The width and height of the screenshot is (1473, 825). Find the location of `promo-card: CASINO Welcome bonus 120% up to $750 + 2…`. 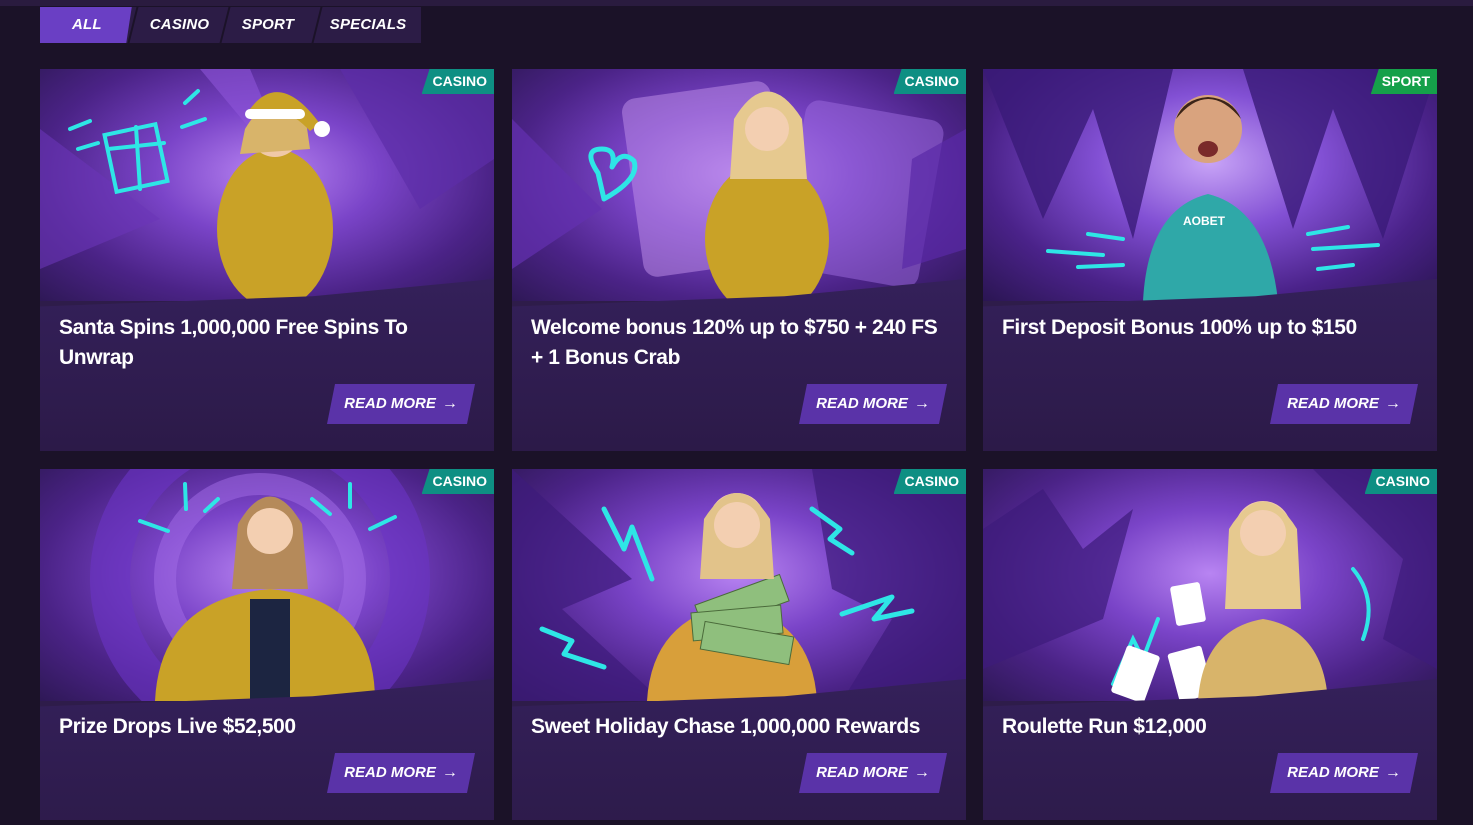

promo-card: CASINO Welcome bonus 120% up to $750 + 2… is located at coordinates (739, 260).